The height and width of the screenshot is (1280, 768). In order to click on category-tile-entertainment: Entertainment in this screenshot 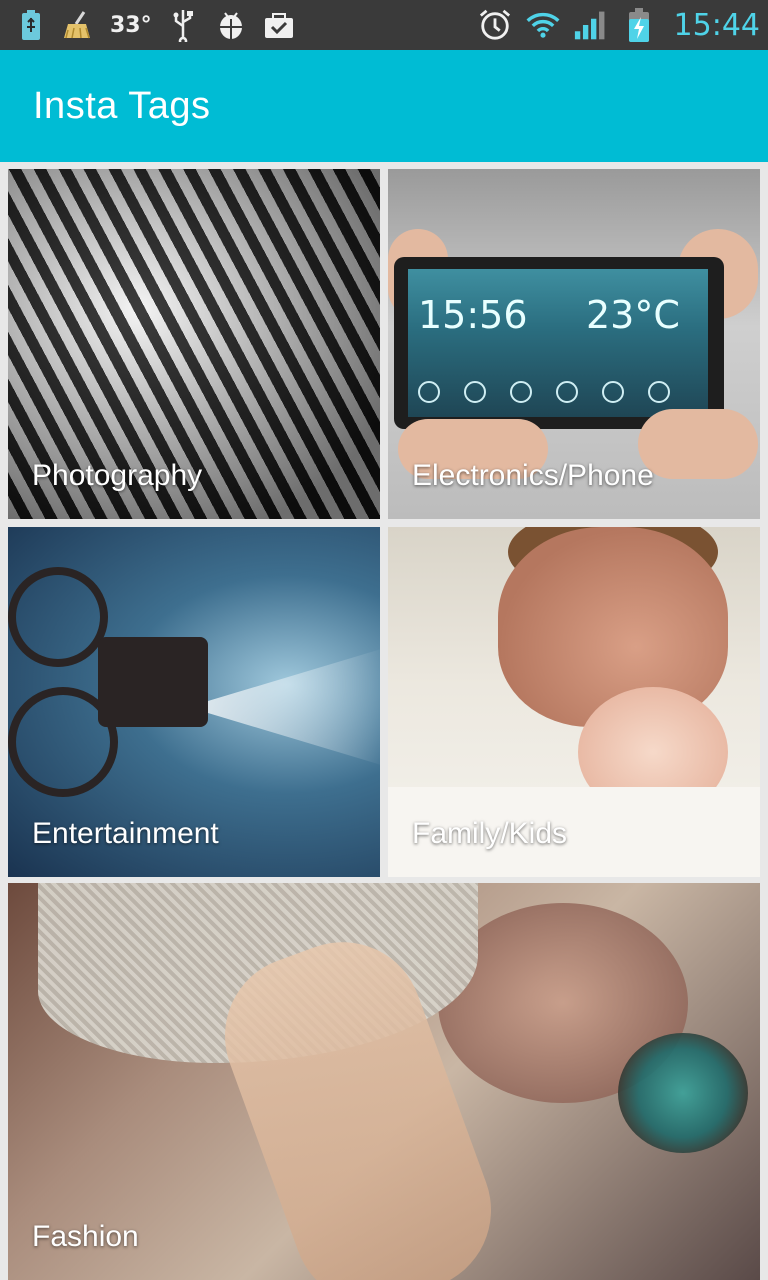, I will do `click(194, 702)`.